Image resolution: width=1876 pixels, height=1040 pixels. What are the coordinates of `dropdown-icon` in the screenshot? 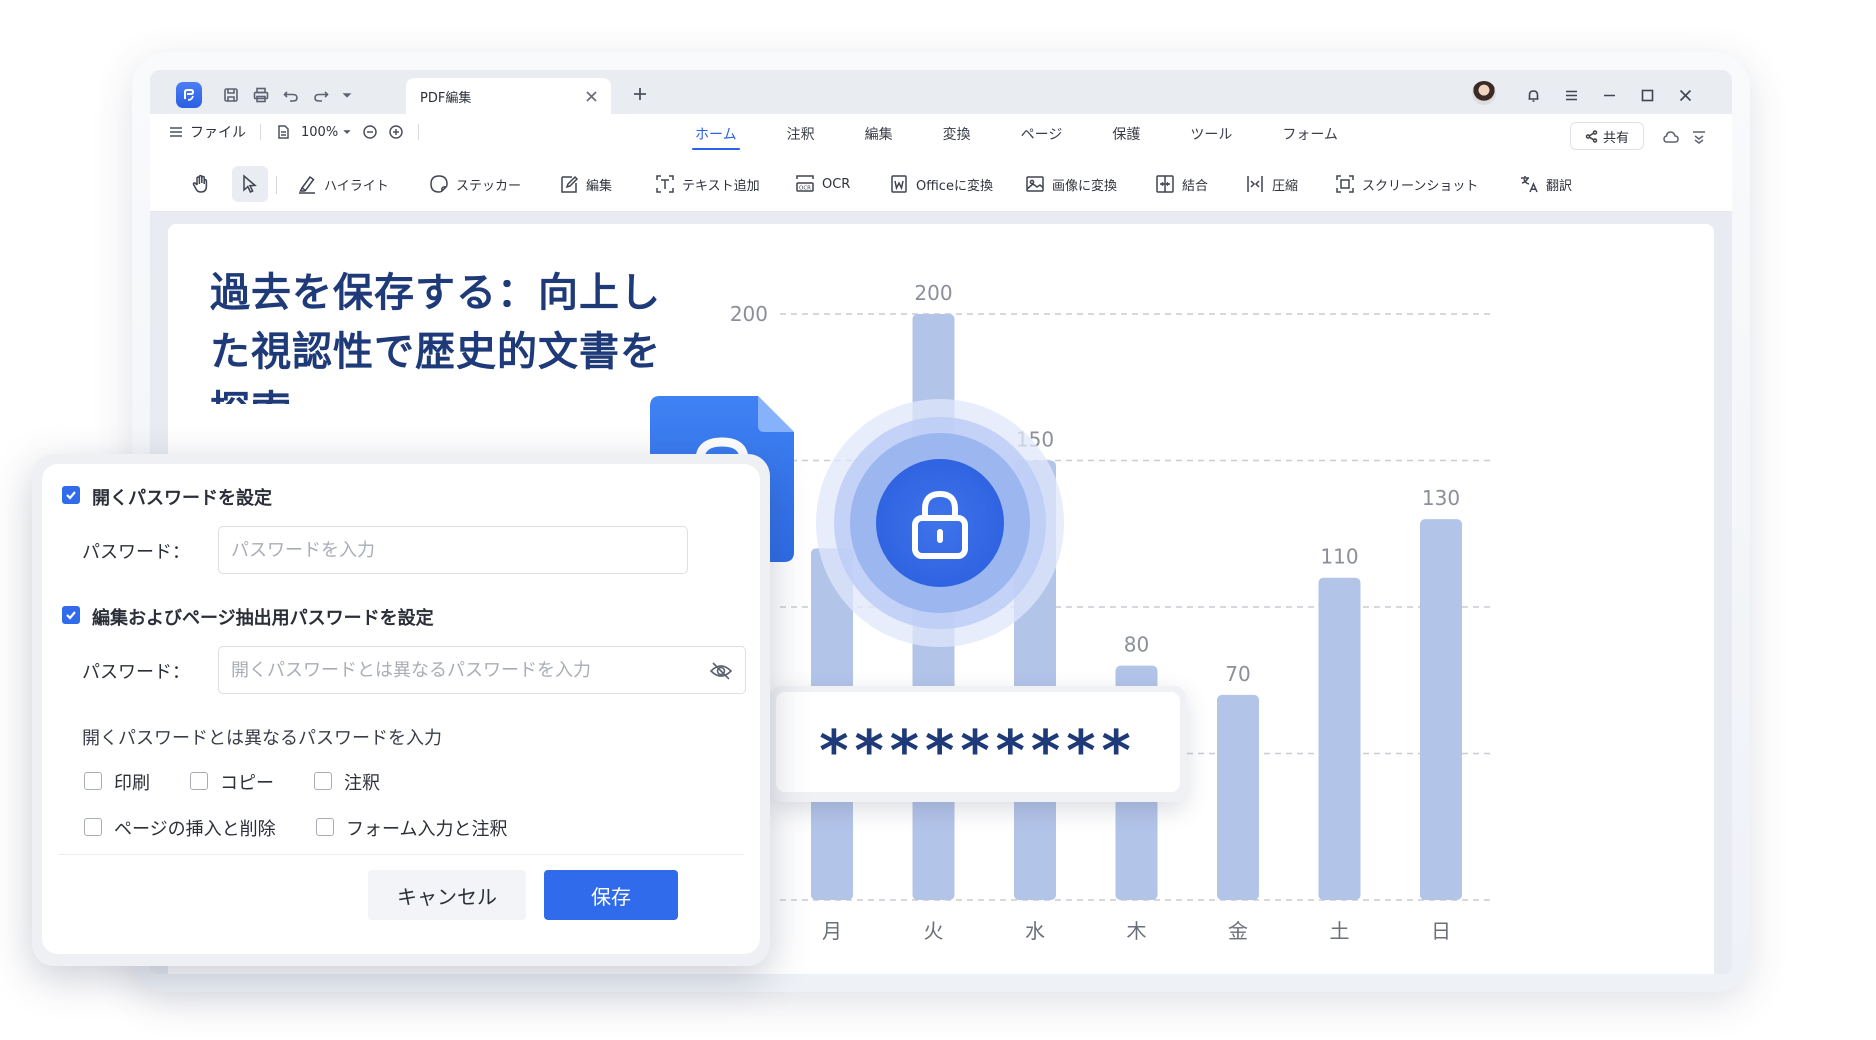 It's located at (347, 95).